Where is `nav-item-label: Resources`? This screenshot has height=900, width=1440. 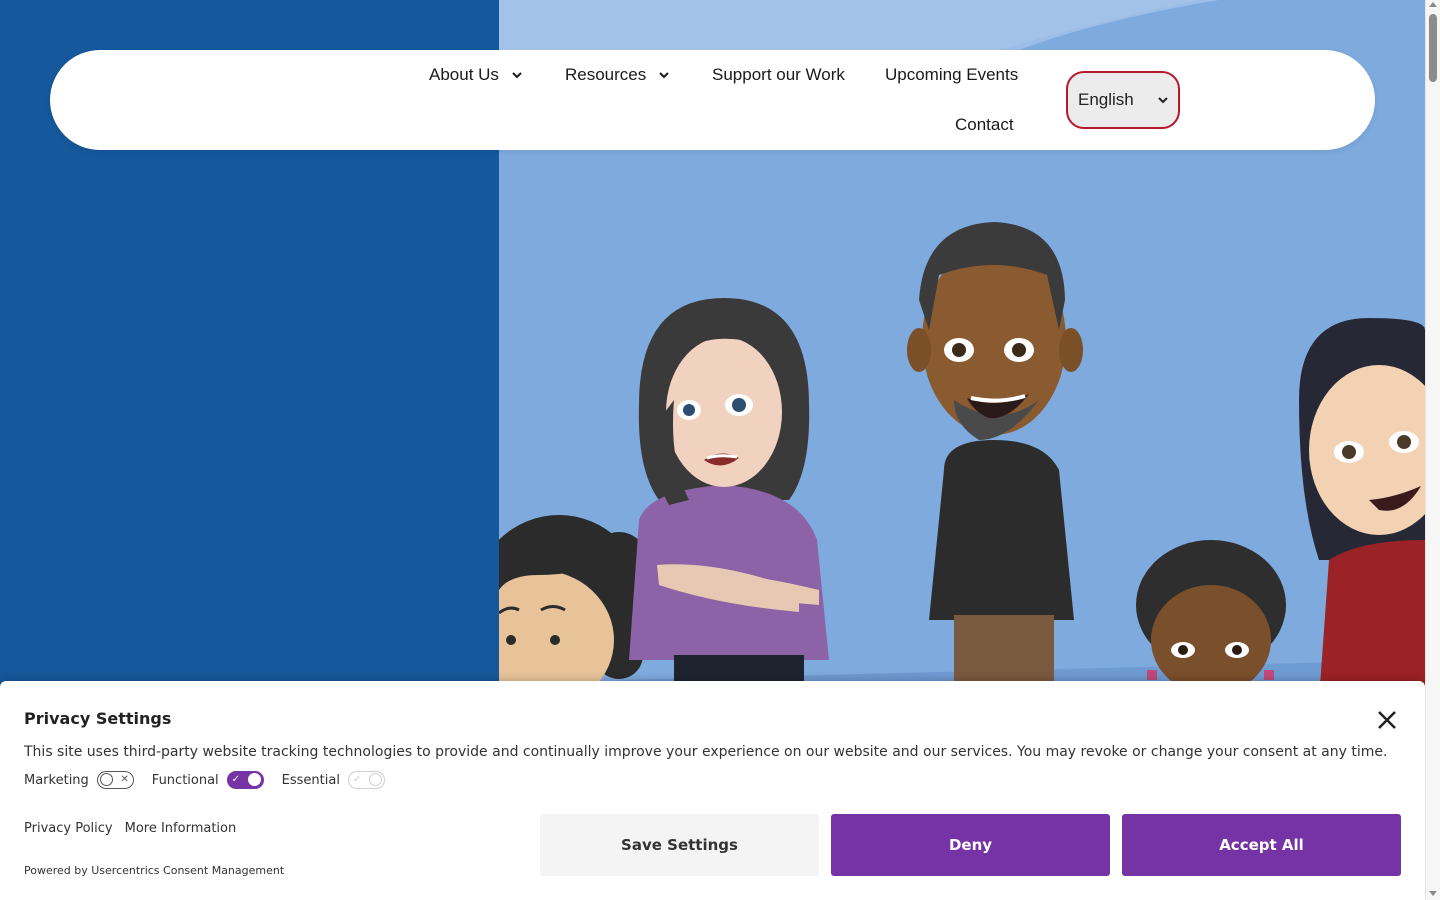 nav-item-label: Resources is located at coordinates (606, 74).